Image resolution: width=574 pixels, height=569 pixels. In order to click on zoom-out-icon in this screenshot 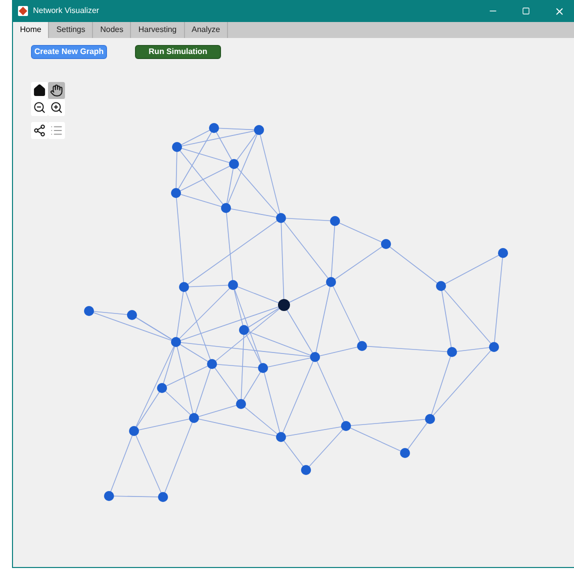, I will do `click(39, 107)`.